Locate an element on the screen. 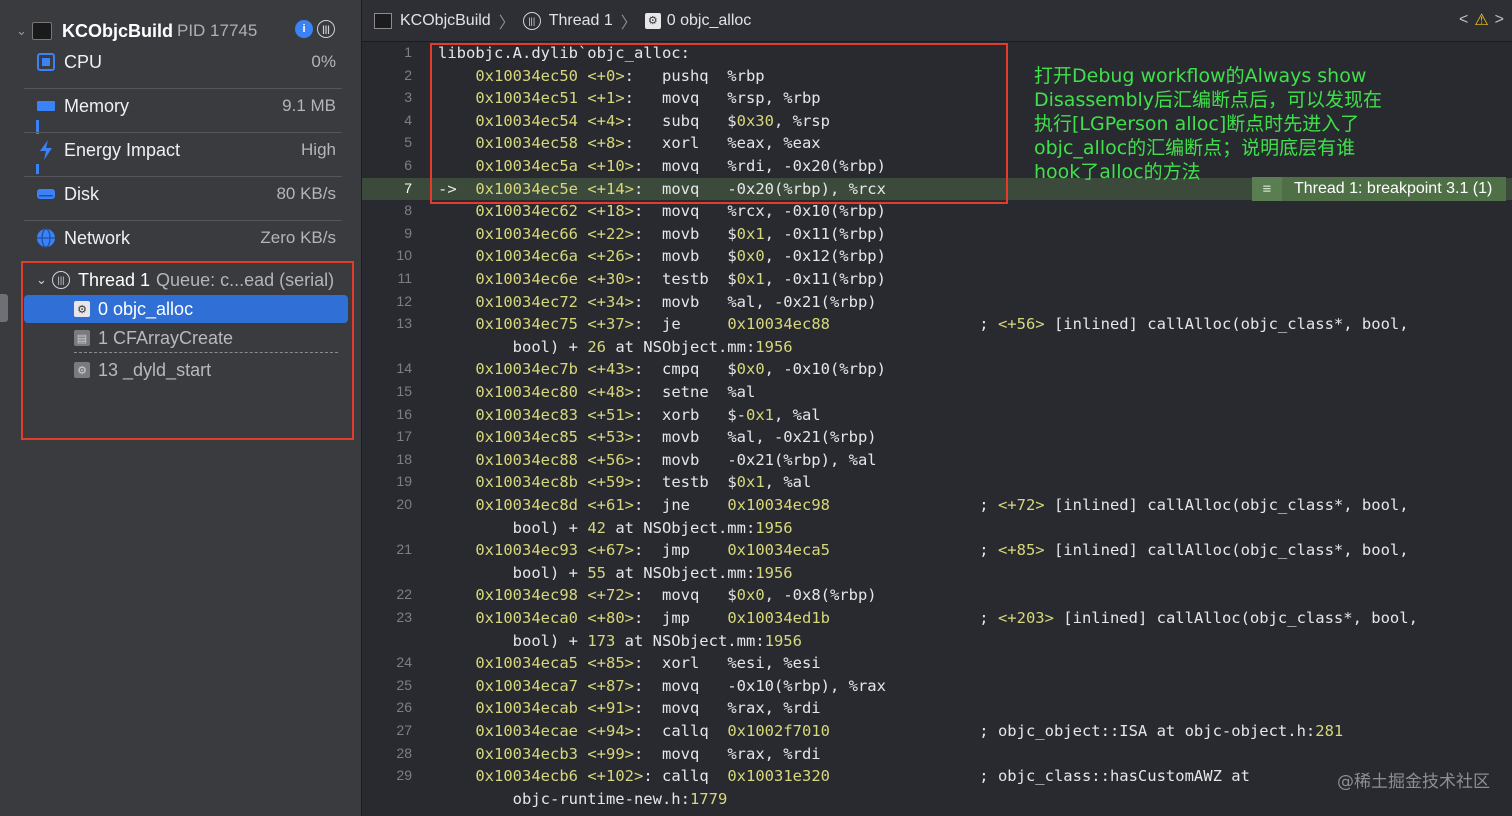 The height and width of the screenshot is (816, 1512). code-line: bool) + 55 at NSObject.mm:1956 is located at coordinates (615, 572).